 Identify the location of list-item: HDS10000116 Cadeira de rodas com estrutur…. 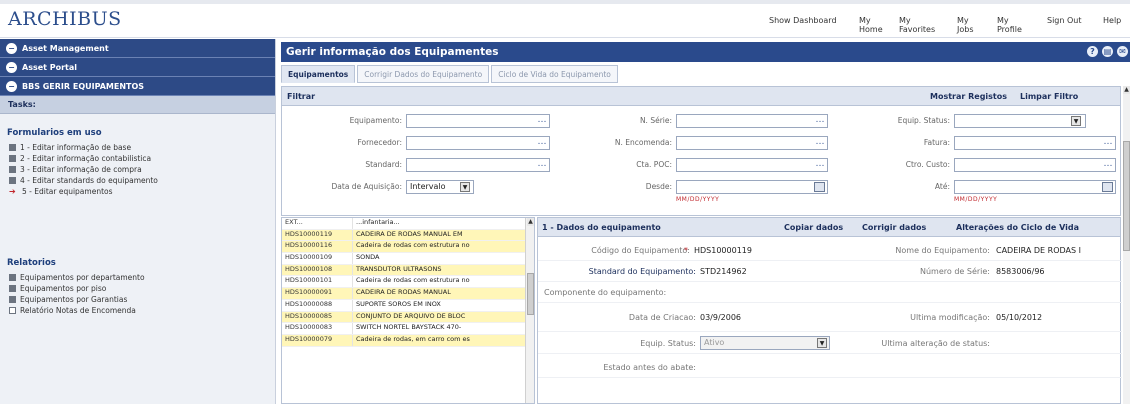
(408, 247).